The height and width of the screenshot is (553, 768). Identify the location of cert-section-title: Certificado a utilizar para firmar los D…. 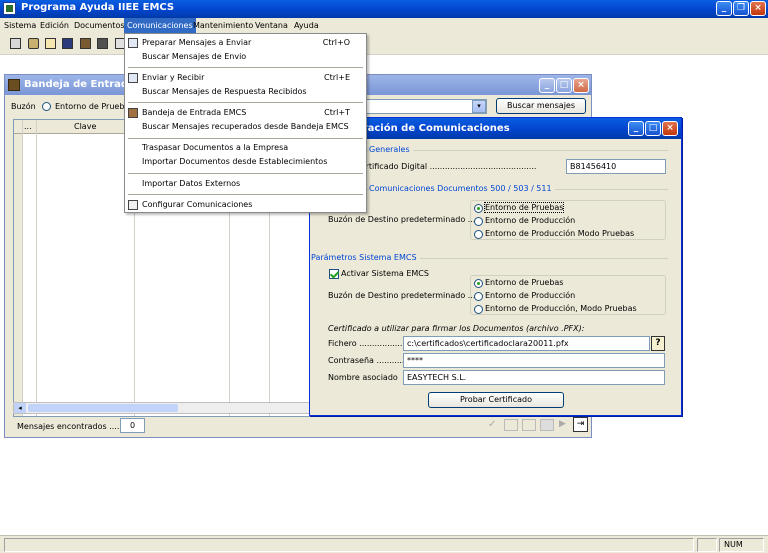
(456, 328).